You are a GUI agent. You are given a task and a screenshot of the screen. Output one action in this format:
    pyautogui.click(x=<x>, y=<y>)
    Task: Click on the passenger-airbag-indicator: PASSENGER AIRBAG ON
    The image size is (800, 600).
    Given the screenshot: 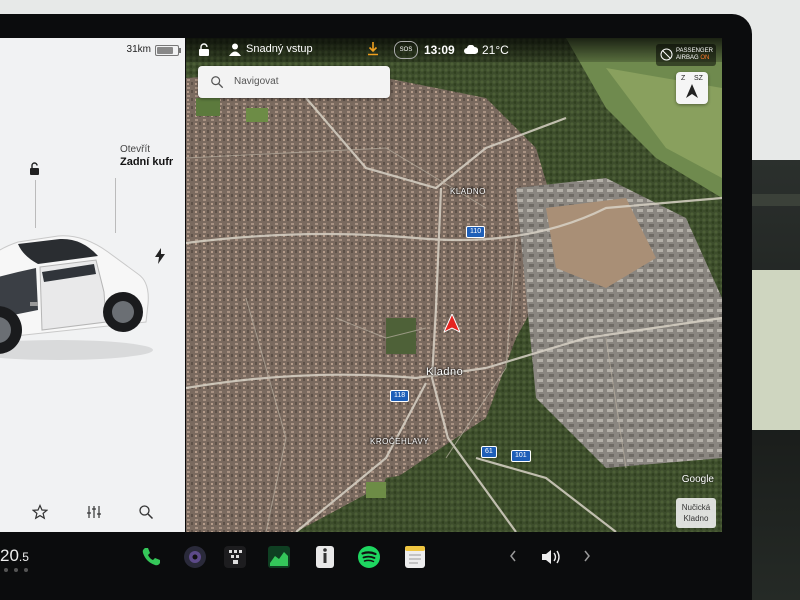 What is the action you would take?
    pyautogui.click(x=686, y=55)
    